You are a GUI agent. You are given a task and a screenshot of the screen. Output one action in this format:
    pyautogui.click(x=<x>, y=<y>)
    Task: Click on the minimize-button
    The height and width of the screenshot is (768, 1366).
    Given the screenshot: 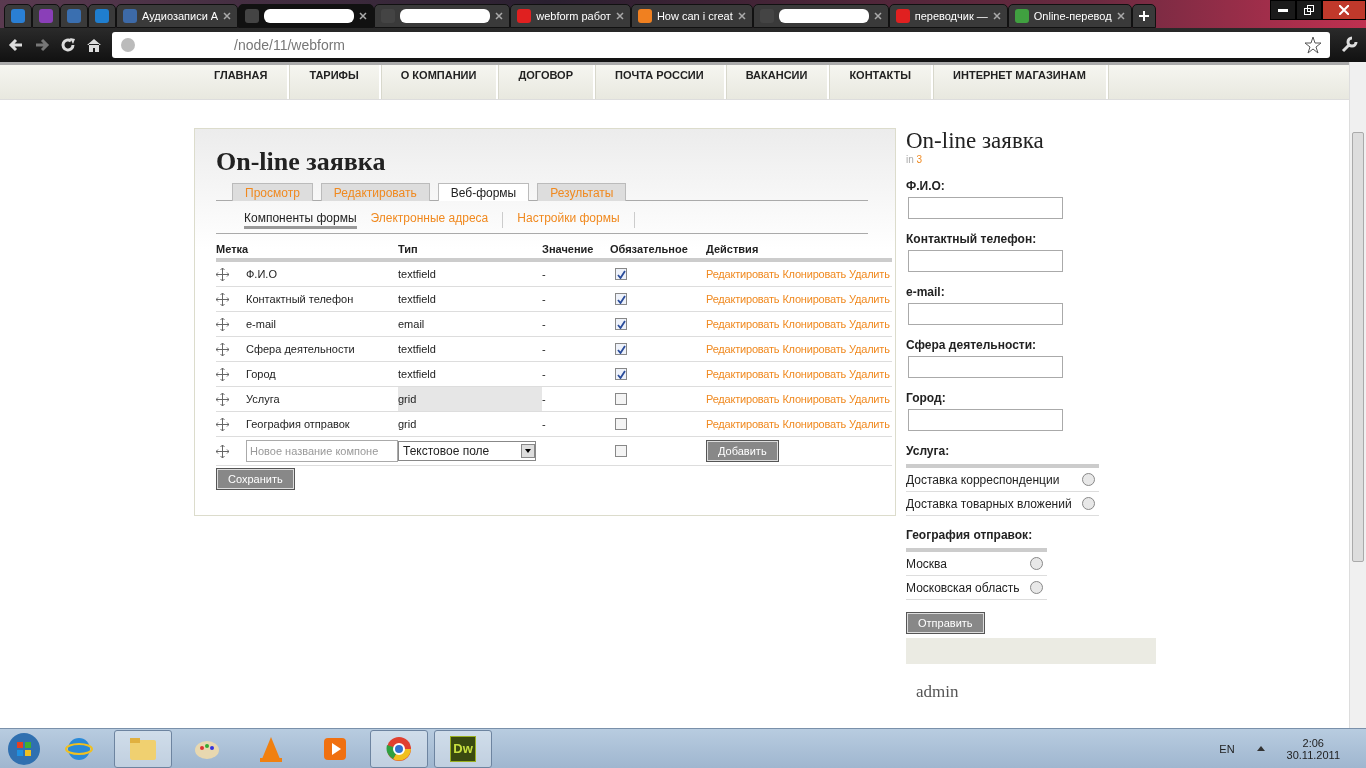 What is the action you would take?
    pyautogui.click(x=1283, y=10)
    